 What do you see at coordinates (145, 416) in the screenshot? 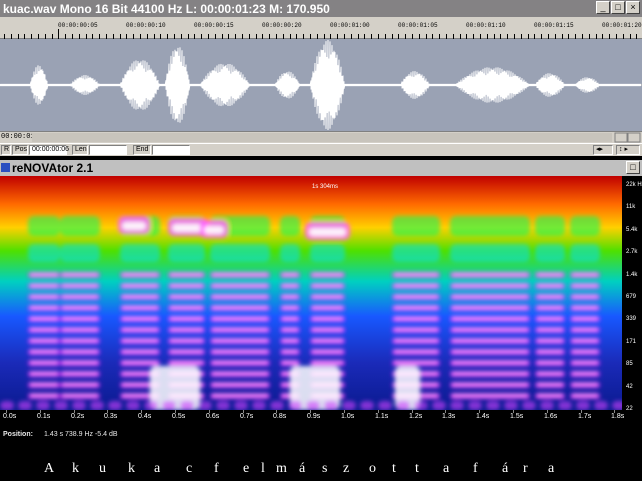
I see `time-label: 0.4s` at bounding box center [145, 416].